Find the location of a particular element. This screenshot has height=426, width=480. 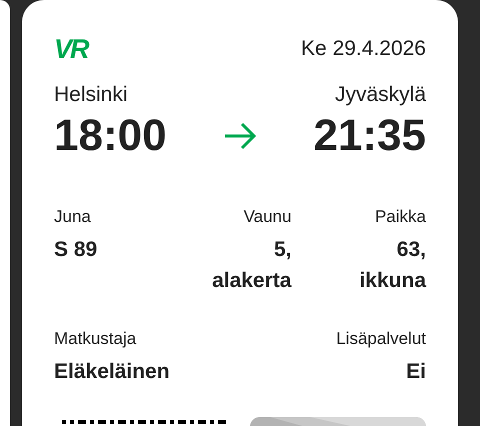

detail-label: Lisäpalvelut is located at coordinates (381, 339).